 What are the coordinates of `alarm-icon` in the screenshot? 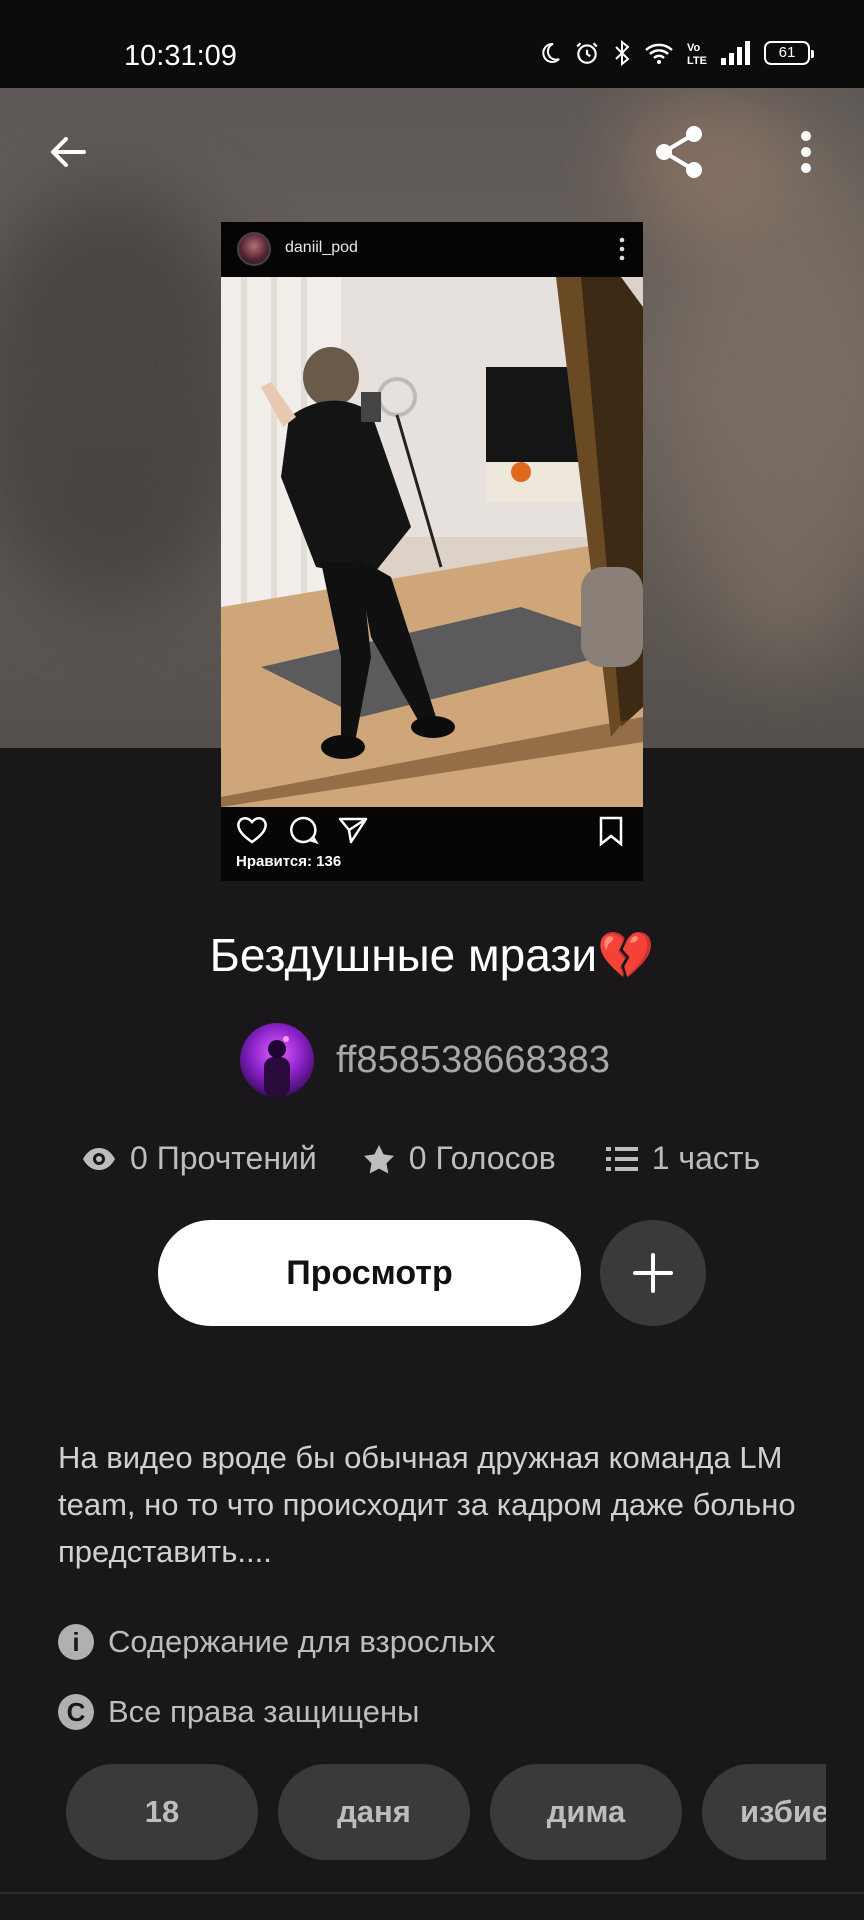 It's located at (587, 53).